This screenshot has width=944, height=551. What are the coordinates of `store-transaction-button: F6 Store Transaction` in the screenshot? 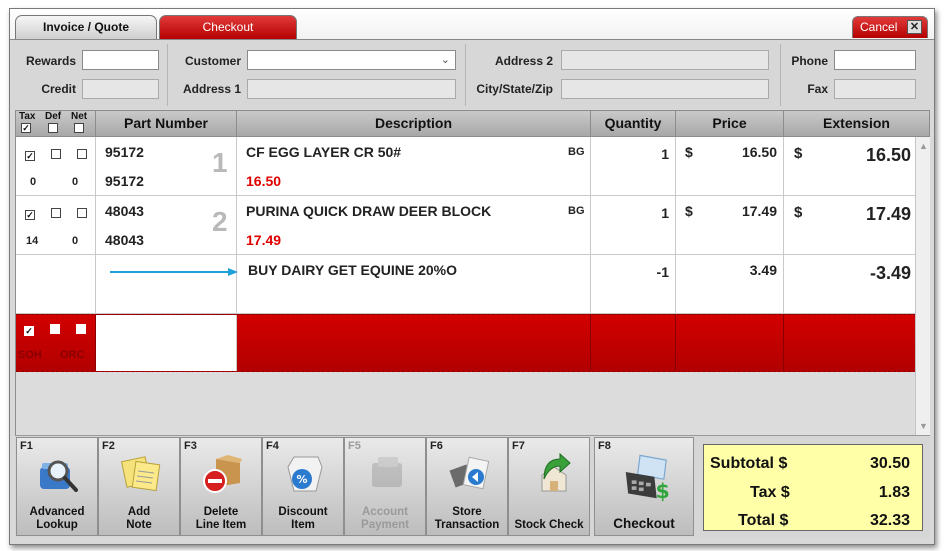 It's located at (467, 486).